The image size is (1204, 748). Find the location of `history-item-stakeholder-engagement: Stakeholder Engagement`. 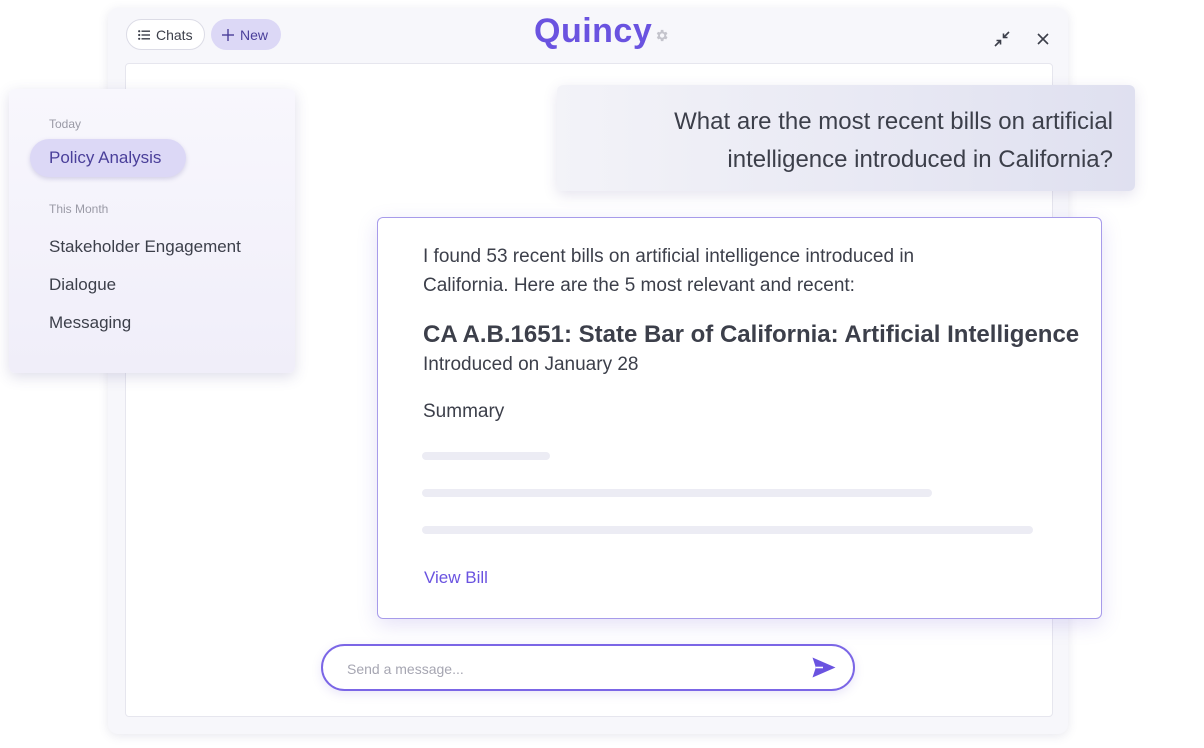

history-item-stakeholder-engagement: Stakeholder Engagement is located at coordinates (145, 247).